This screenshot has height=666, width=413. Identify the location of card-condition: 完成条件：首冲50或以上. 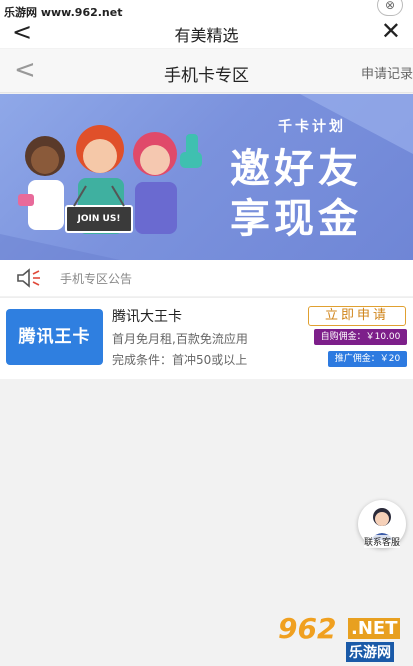
(180, 360).